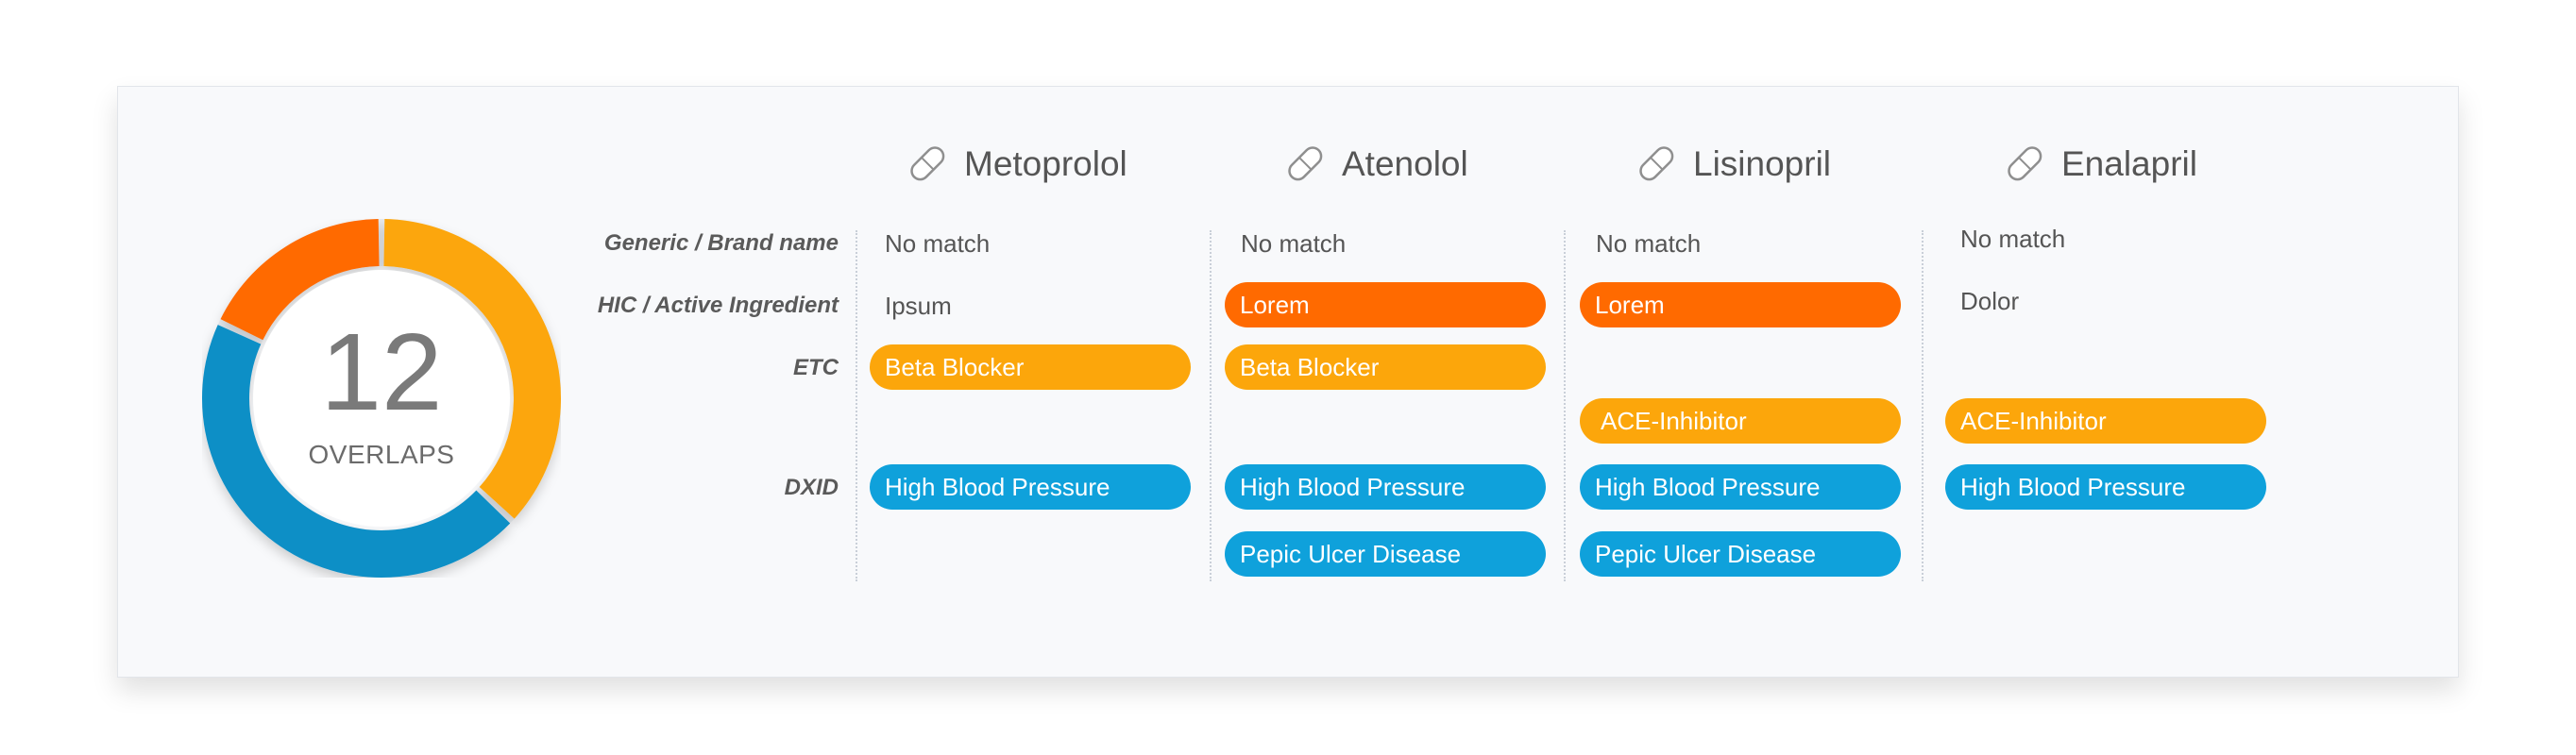  What do you see at coordinates (816, 367) in the screenshot?
I see `row-label-etc: ETC` at bounding box center [816, 367].